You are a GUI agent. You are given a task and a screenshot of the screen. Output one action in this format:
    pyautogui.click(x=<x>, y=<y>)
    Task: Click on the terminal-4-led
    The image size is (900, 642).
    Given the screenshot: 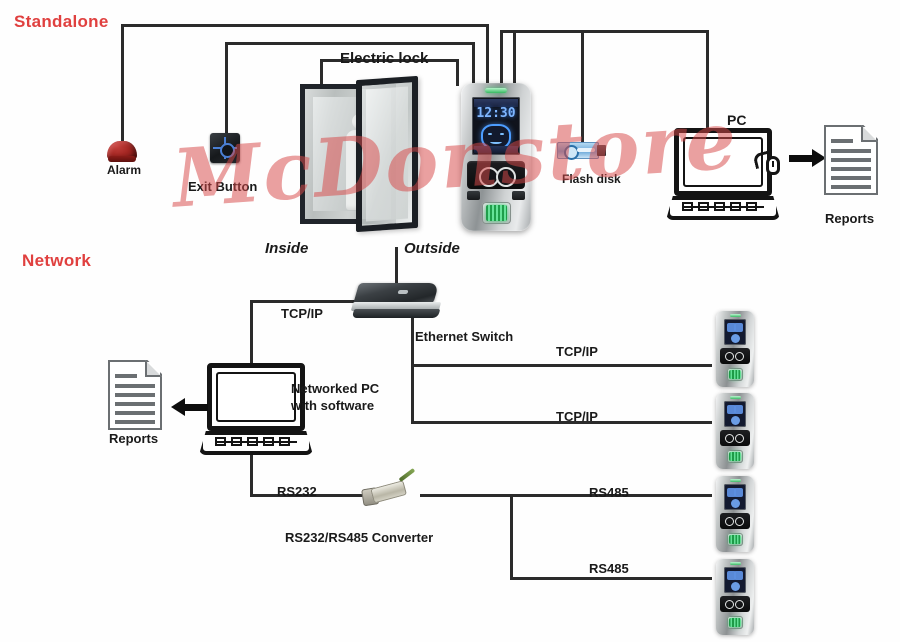 What is the action you would take?
    pyautogui.click(x=735, y=563)
    